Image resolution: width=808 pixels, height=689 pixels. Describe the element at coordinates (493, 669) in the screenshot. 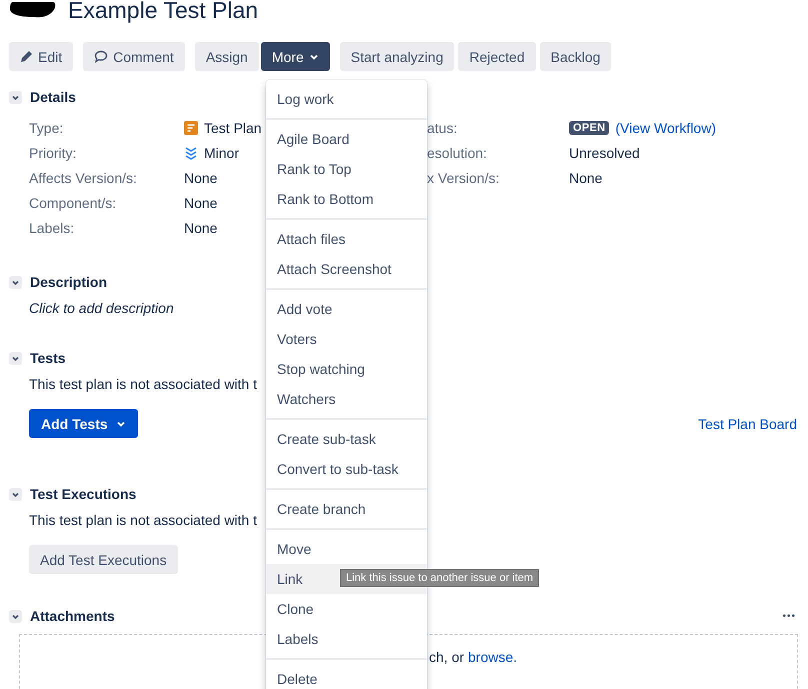

I see `browse-link: browse.` at that location.